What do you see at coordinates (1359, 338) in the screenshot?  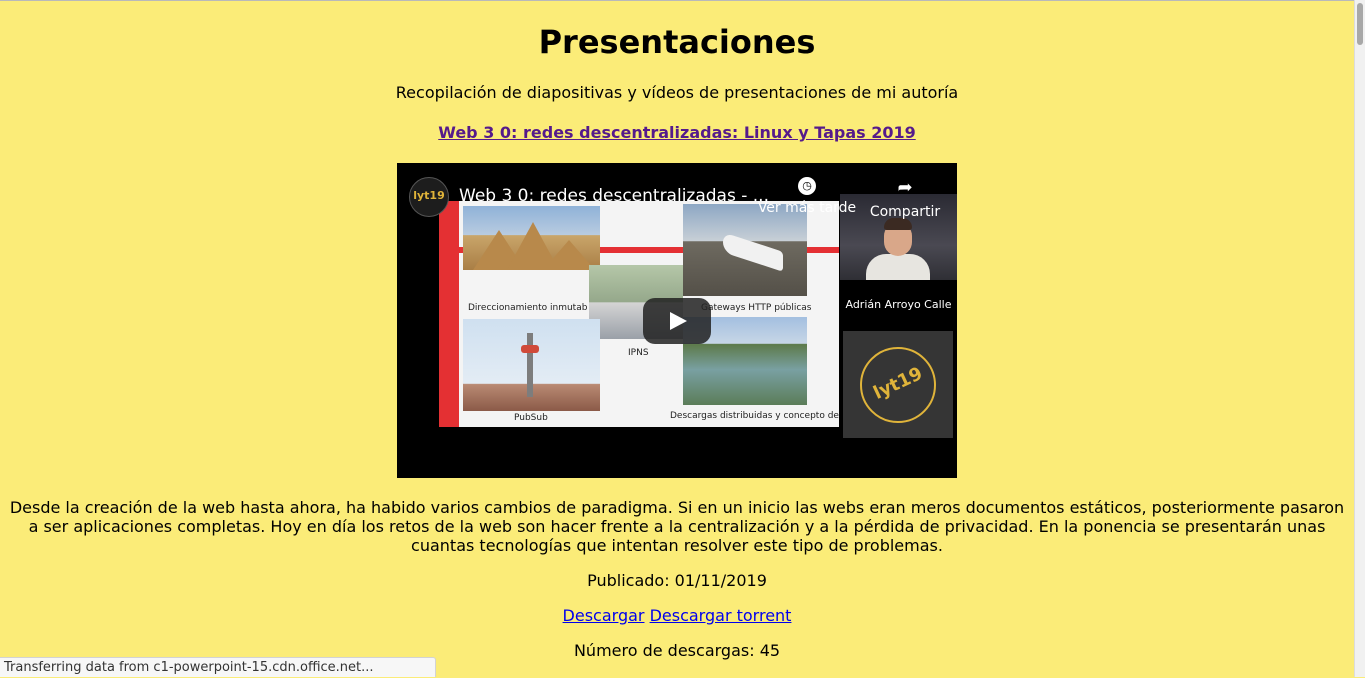 I see `vertical-scrollbar` at bounding box center [1359, 338].